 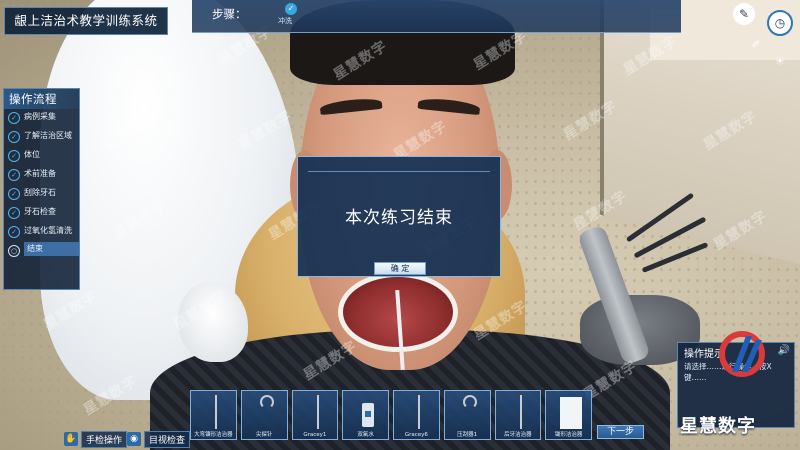 What do you see at coordinates (744, 14) in the screenshot?
I see `tools-icon: ✎` at bounding box center [744, 14].